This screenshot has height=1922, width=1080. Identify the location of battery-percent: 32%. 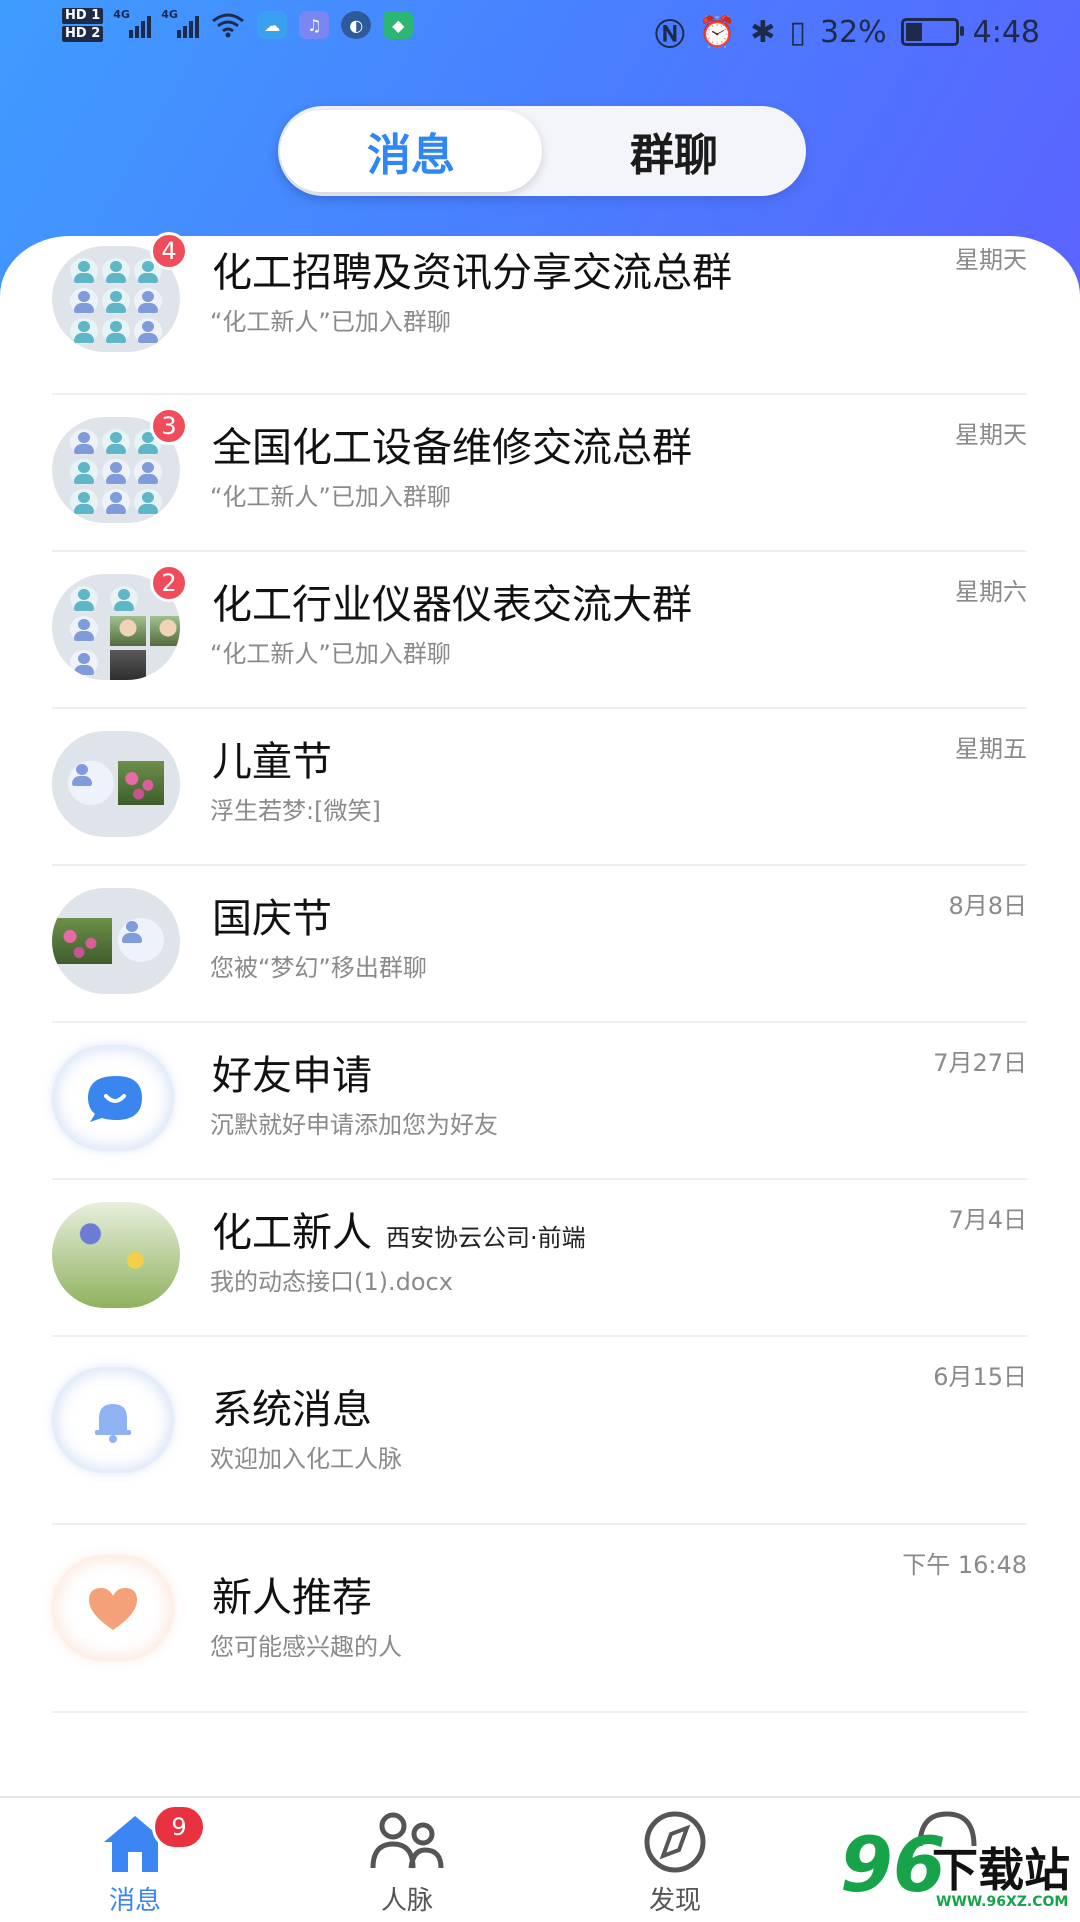
(853, 32).